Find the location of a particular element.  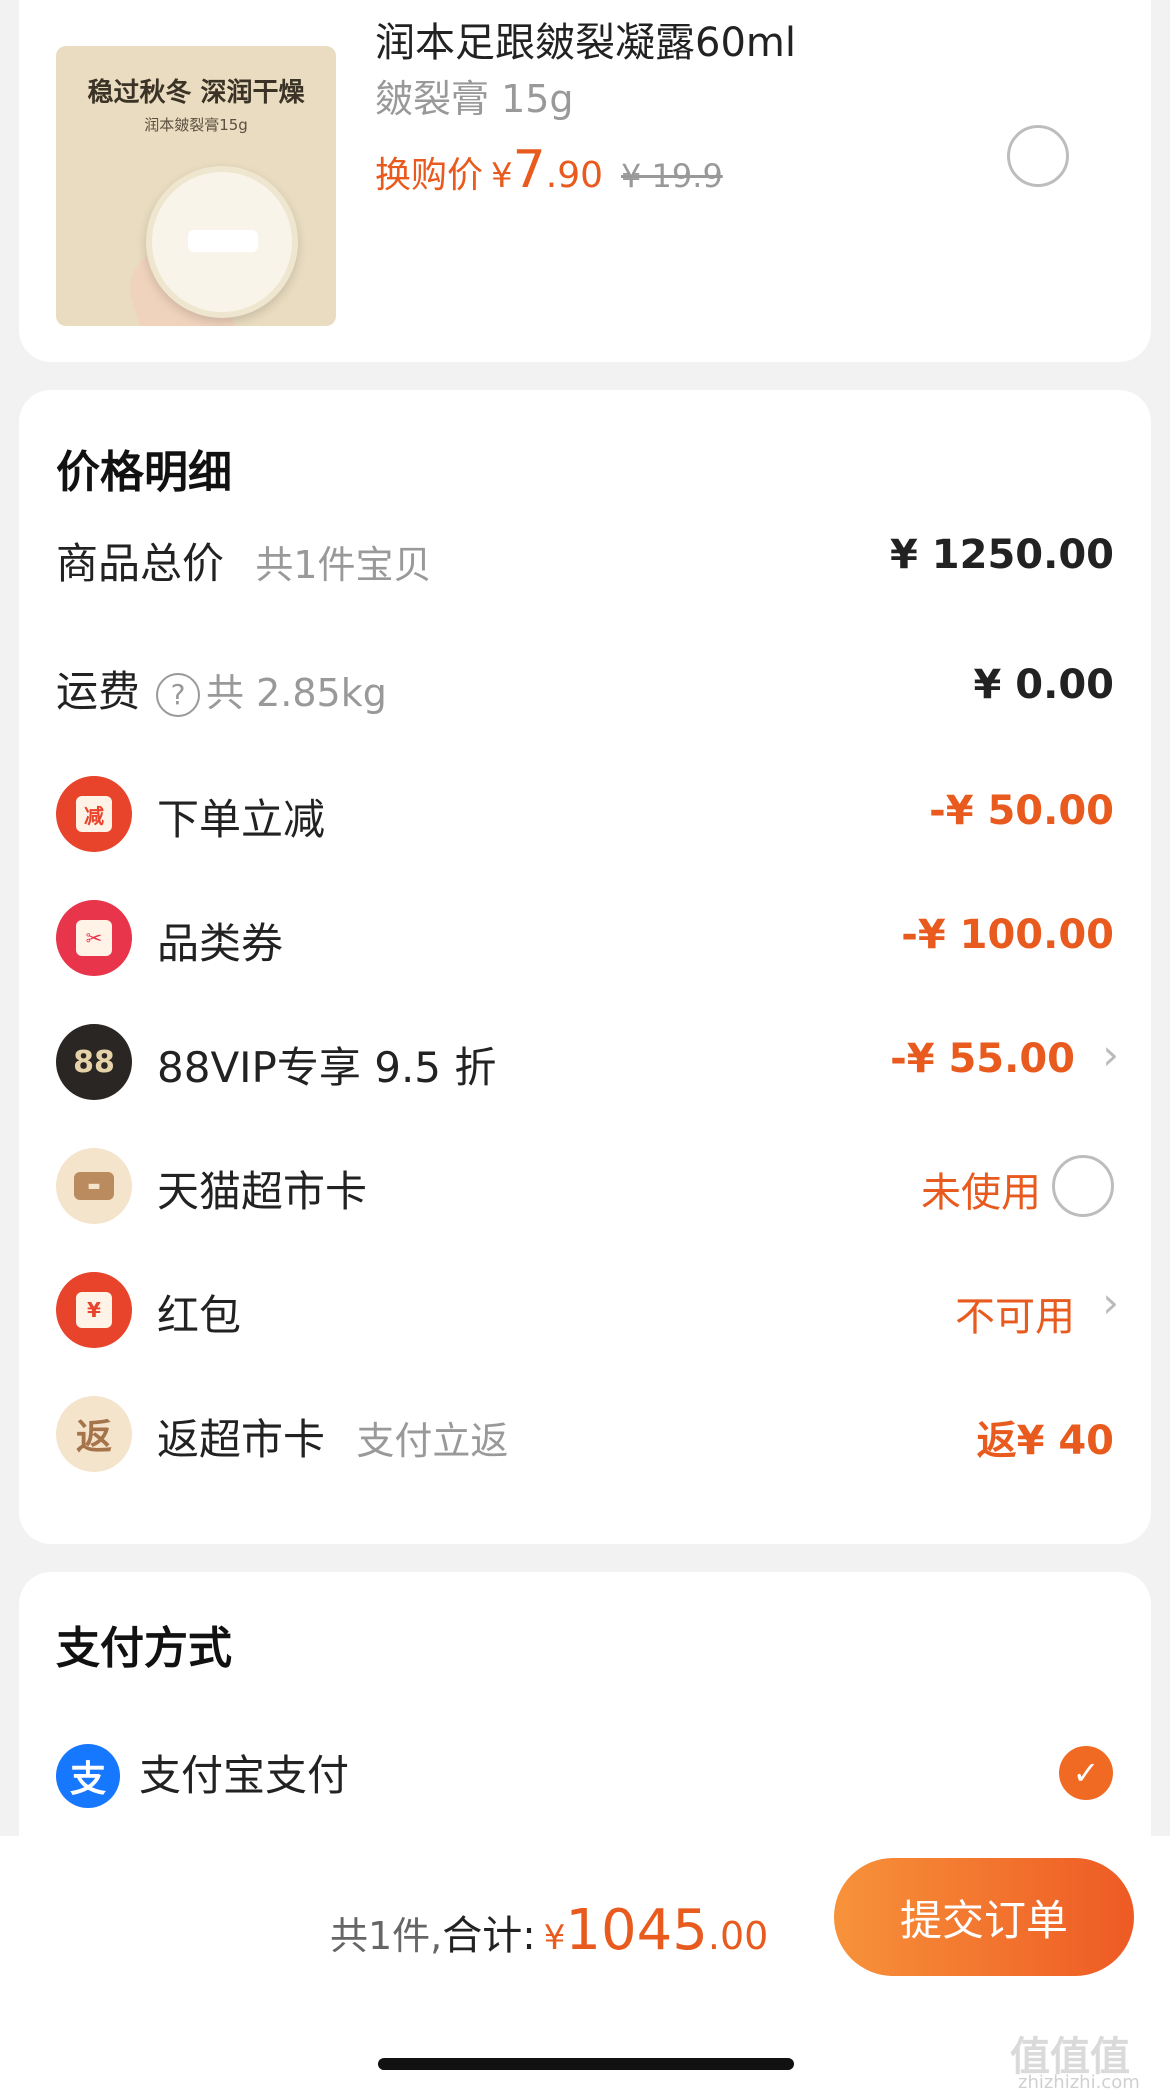

product-variant: 皴裂膏 15g is located at coordinates (474, 99).